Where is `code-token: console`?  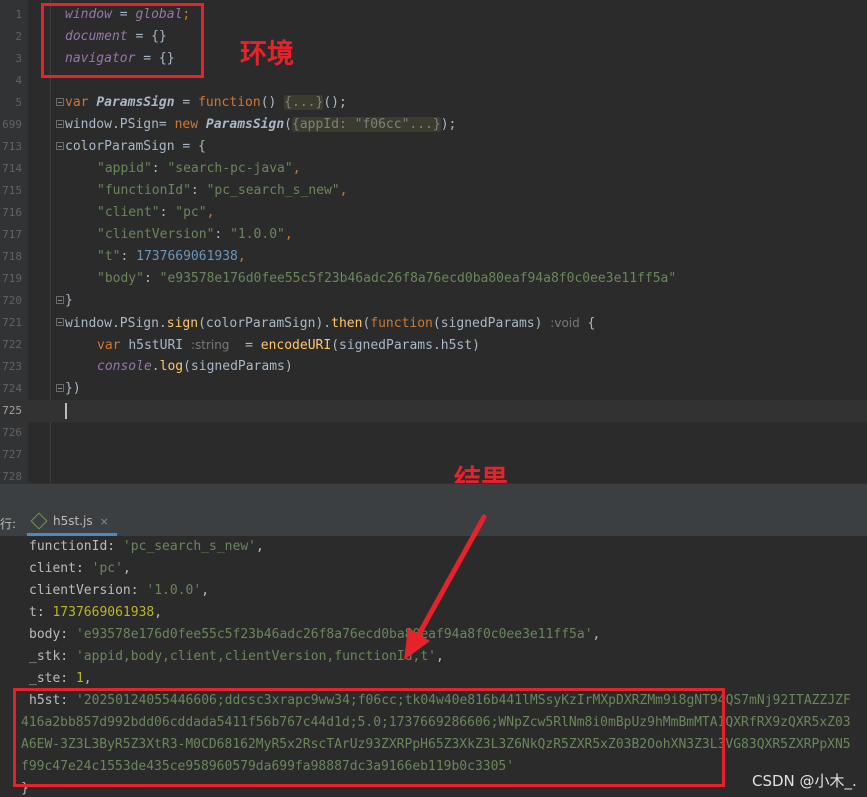
code-token: console is located at coordinates (124, 366).